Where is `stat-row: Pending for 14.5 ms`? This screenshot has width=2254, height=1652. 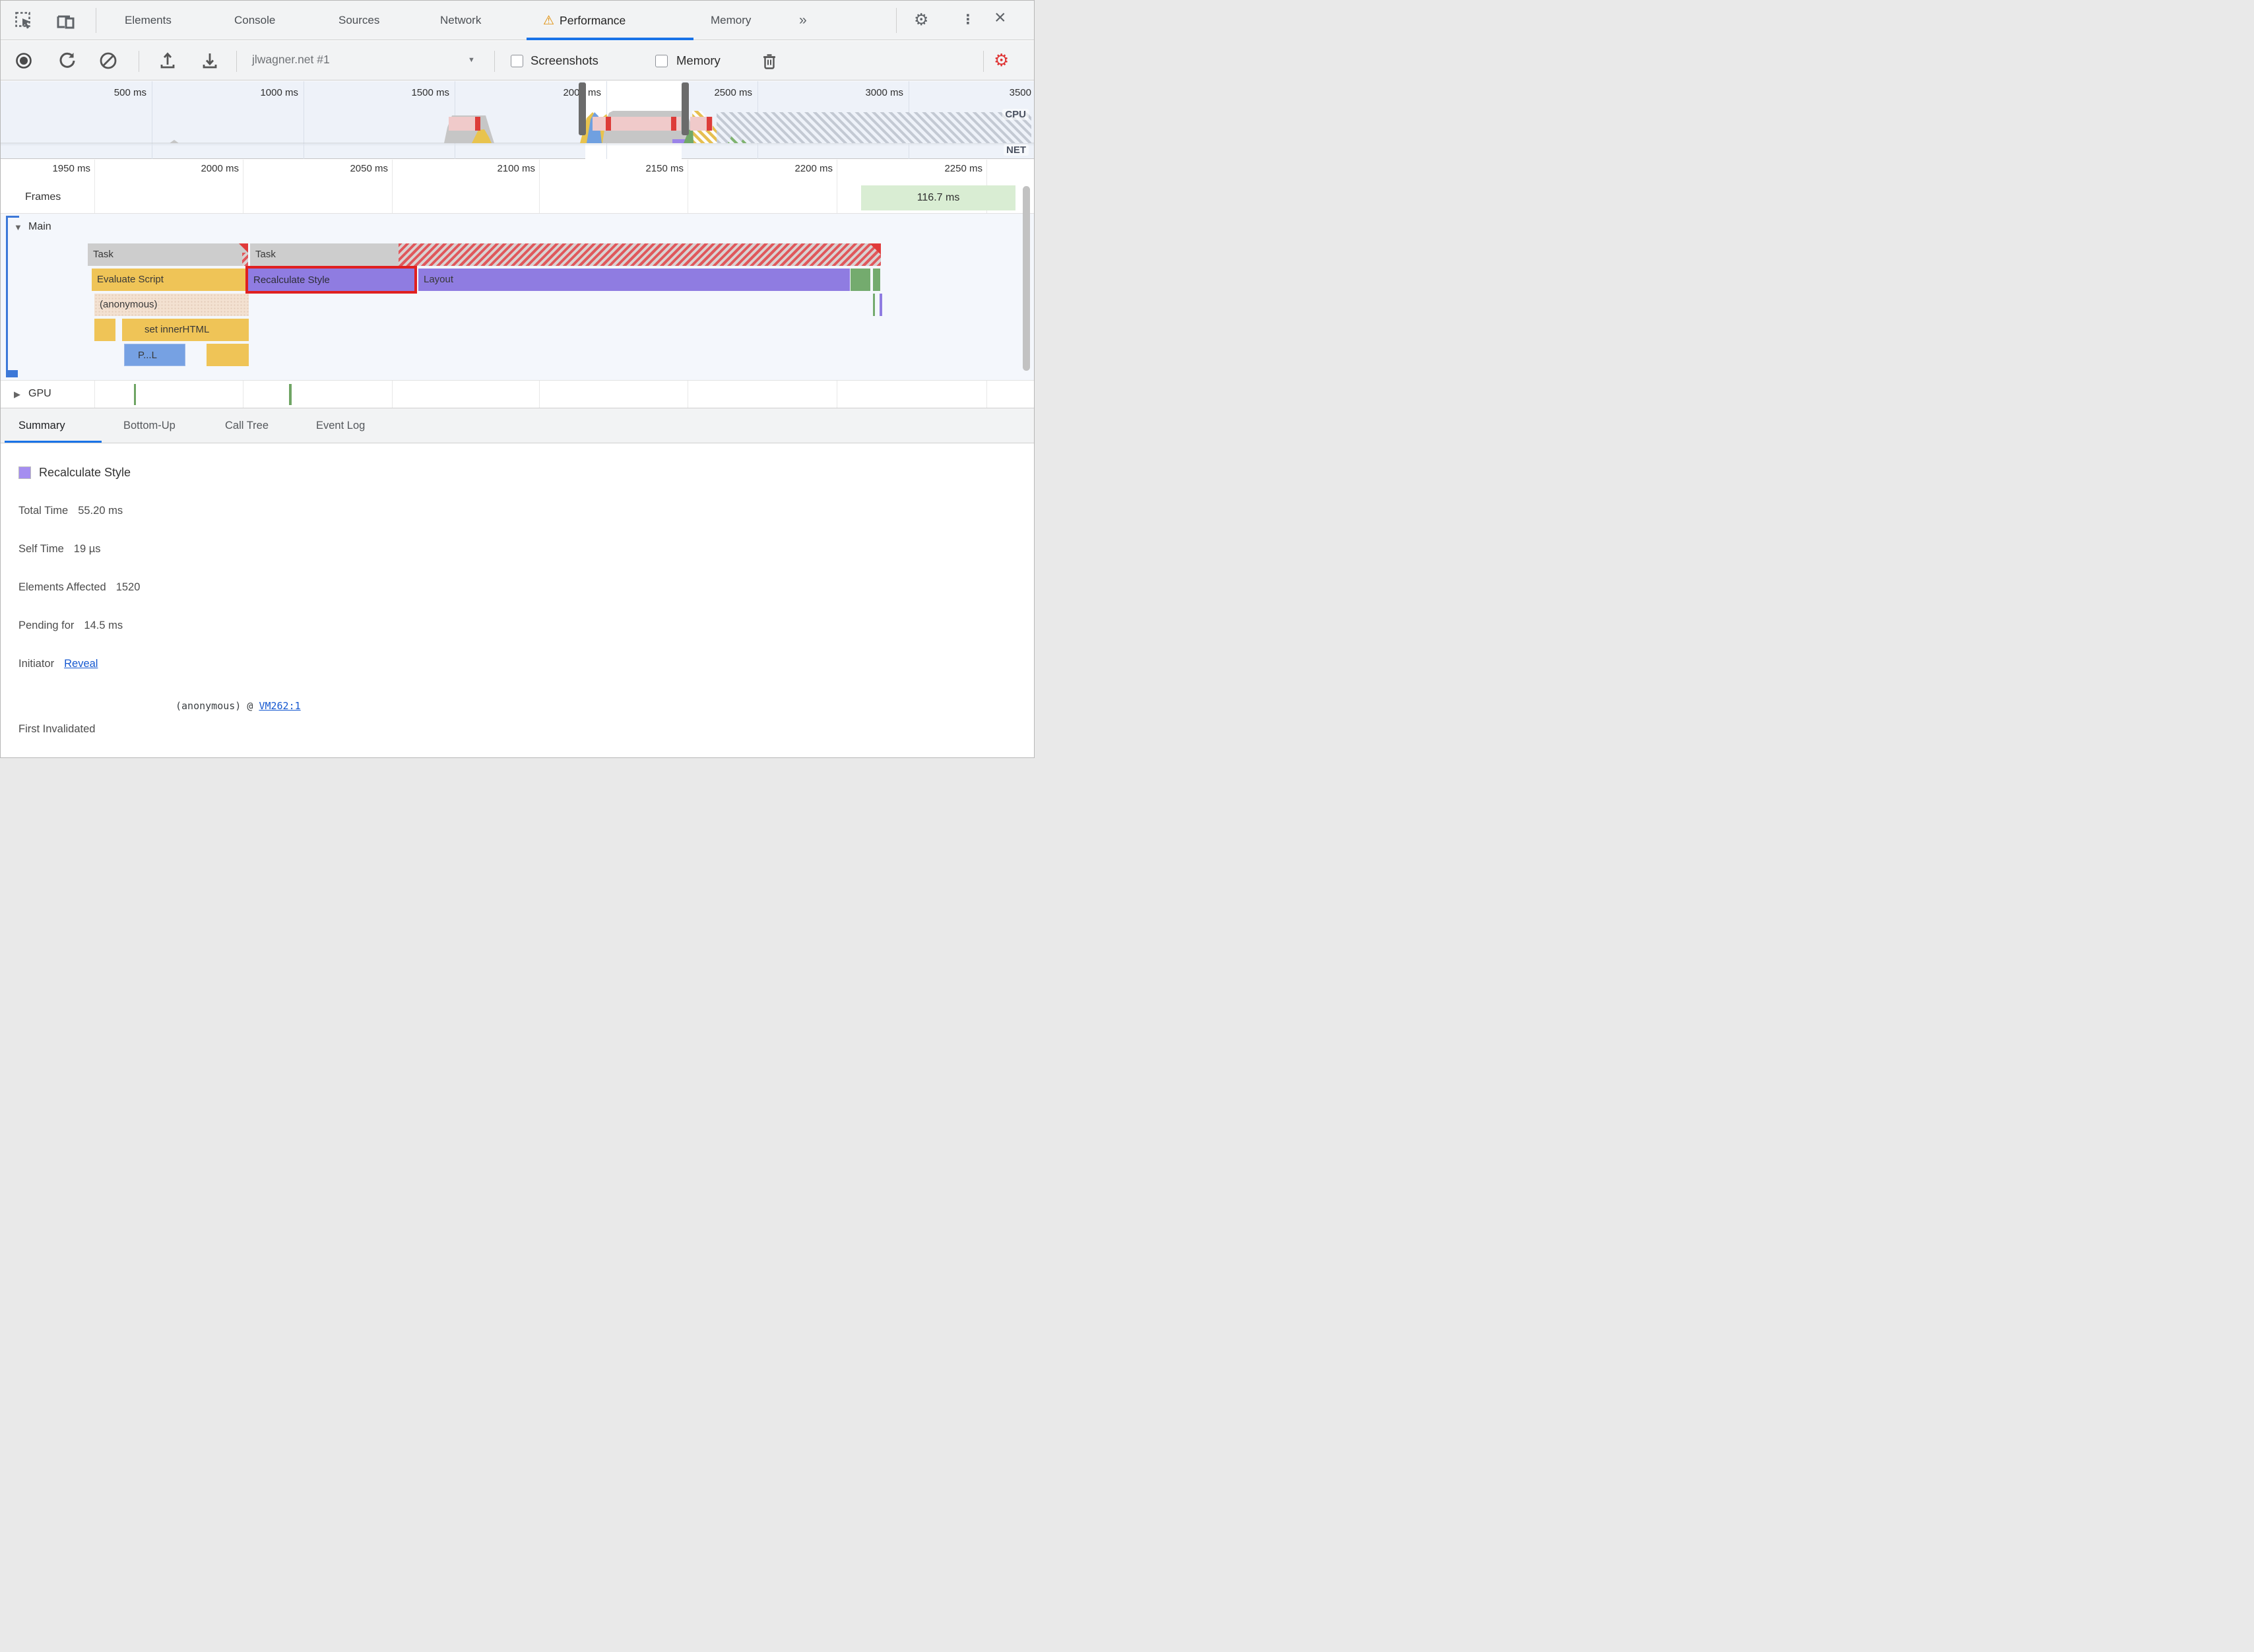
stat-row: Pending for 14.5 ms is located at coordinates (526, 625).